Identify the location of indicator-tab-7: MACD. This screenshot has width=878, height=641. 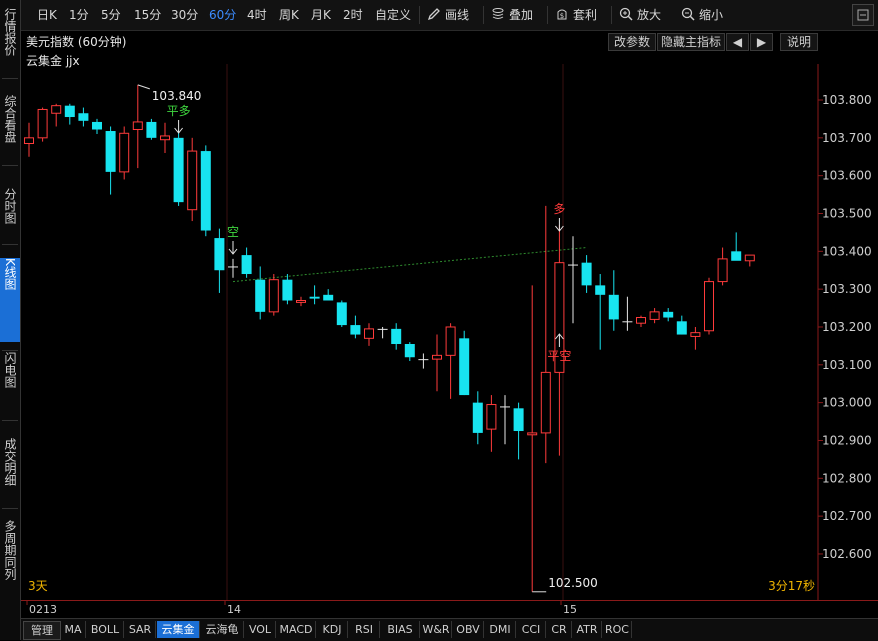
(296, 629).